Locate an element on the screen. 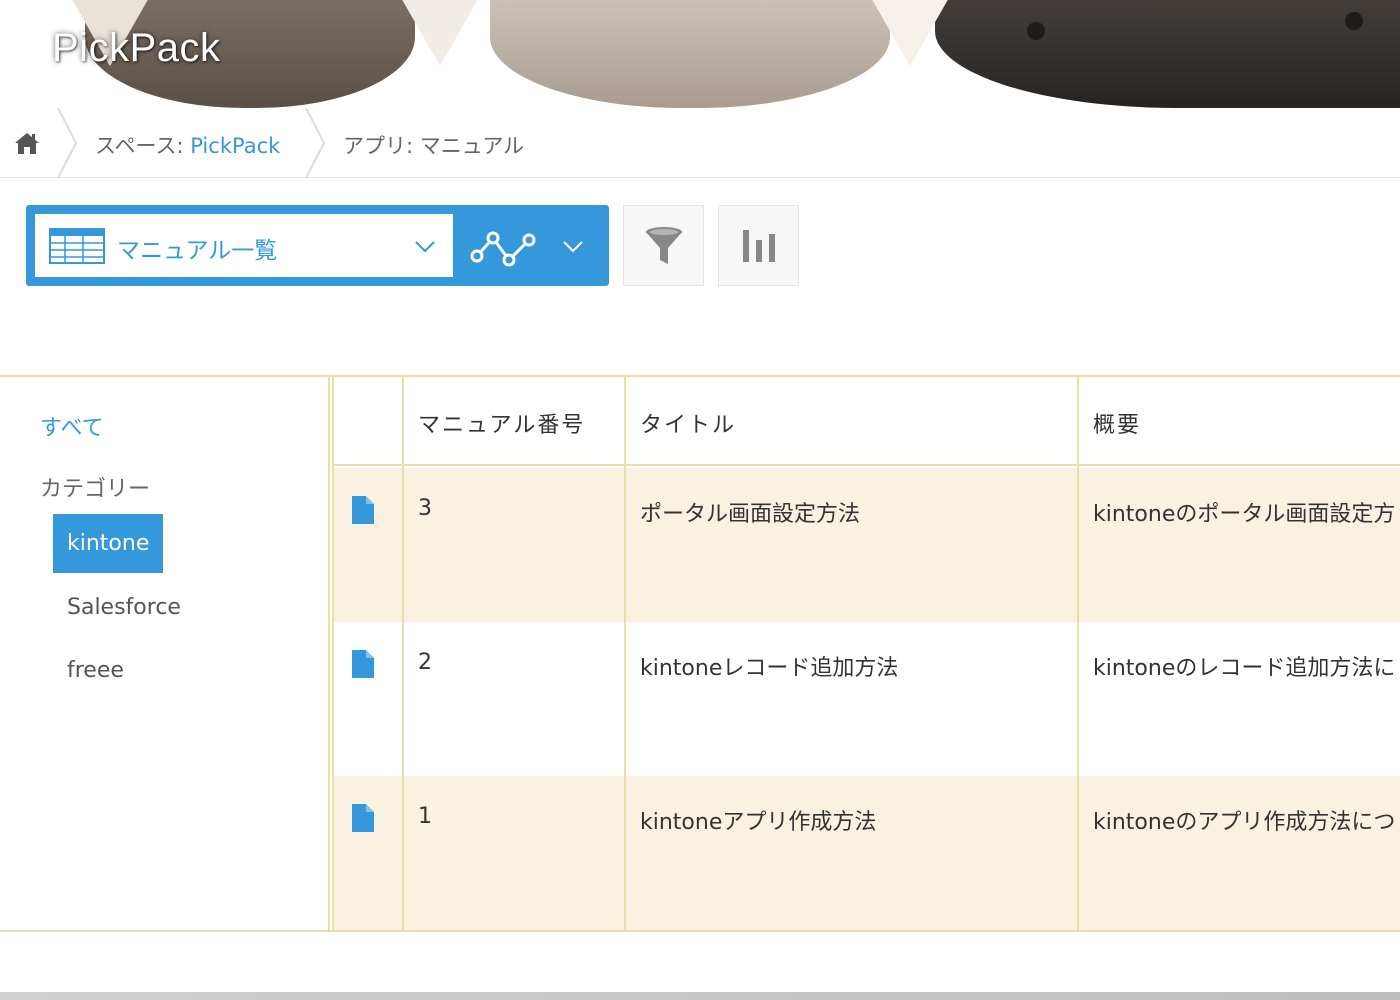 The image size is (1400, 1000). sidebar-item-all: すべて is located at coordinates (72, 426).